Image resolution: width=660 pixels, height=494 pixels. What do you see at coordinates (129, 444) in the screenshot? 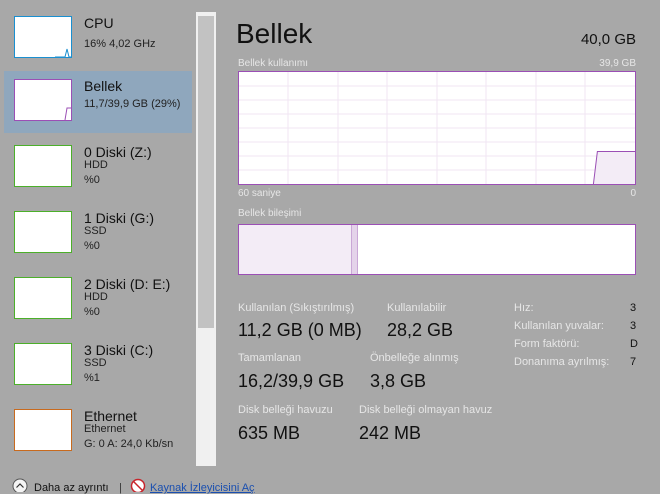
I see `sidebar-item-throughput: G: 0 A: 24,0 Kb/sn` at bounding box center [129, 444].